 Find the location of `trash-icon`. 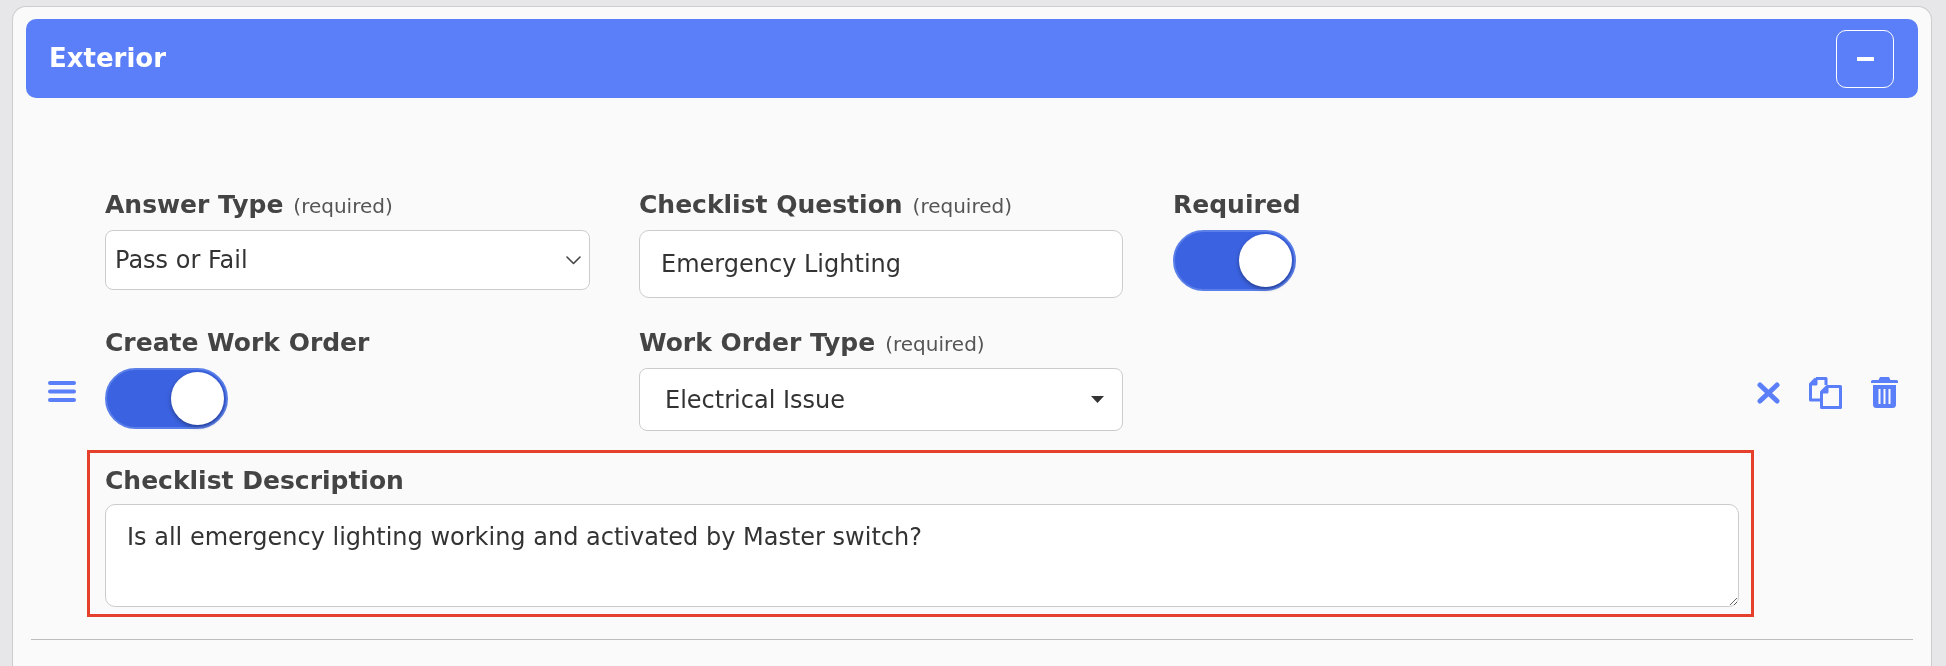

trash-icon is located at coordinates (1884, 392).